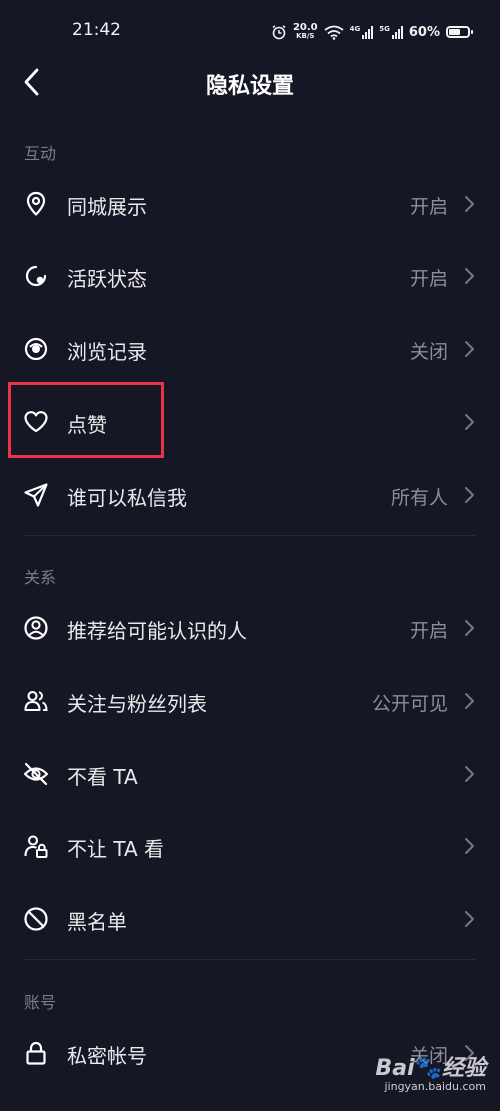 The height and width of the screenshot is (1111, 500). I want to click on setting-label: 活跃状态, so click(107, 279).